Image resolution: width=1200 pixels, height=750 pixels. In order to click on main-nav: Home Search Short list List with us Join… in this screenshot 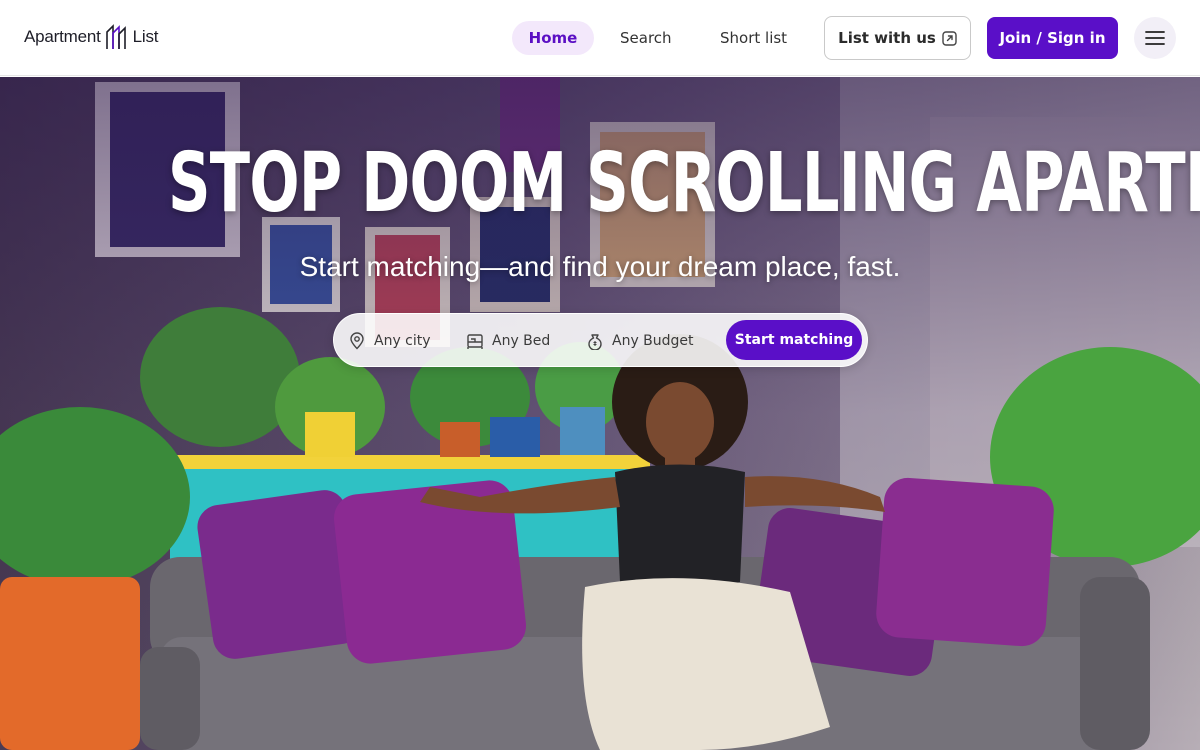, I will do `click(600, 38)`.